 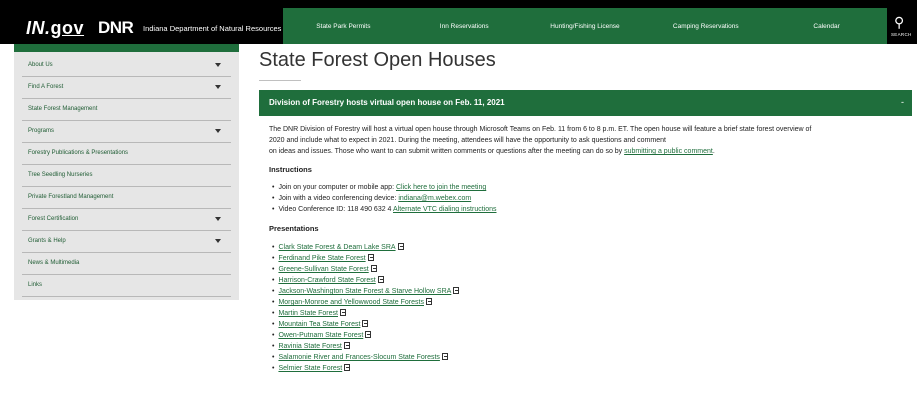 I want to click on sidebar-item-nurseries: Tree Seedling Nurseries, so click(x=126, y=175).